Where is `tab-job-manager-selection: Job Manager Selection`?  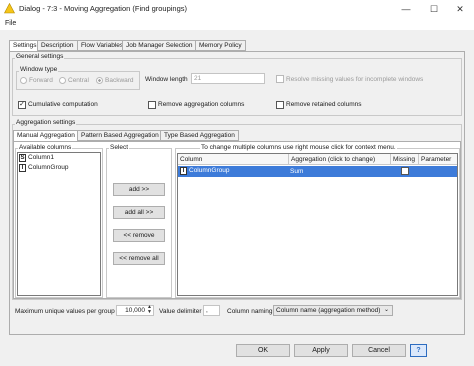 tab-job-manager-selection: Job Manager Selection is located at coordinates (159, 45).